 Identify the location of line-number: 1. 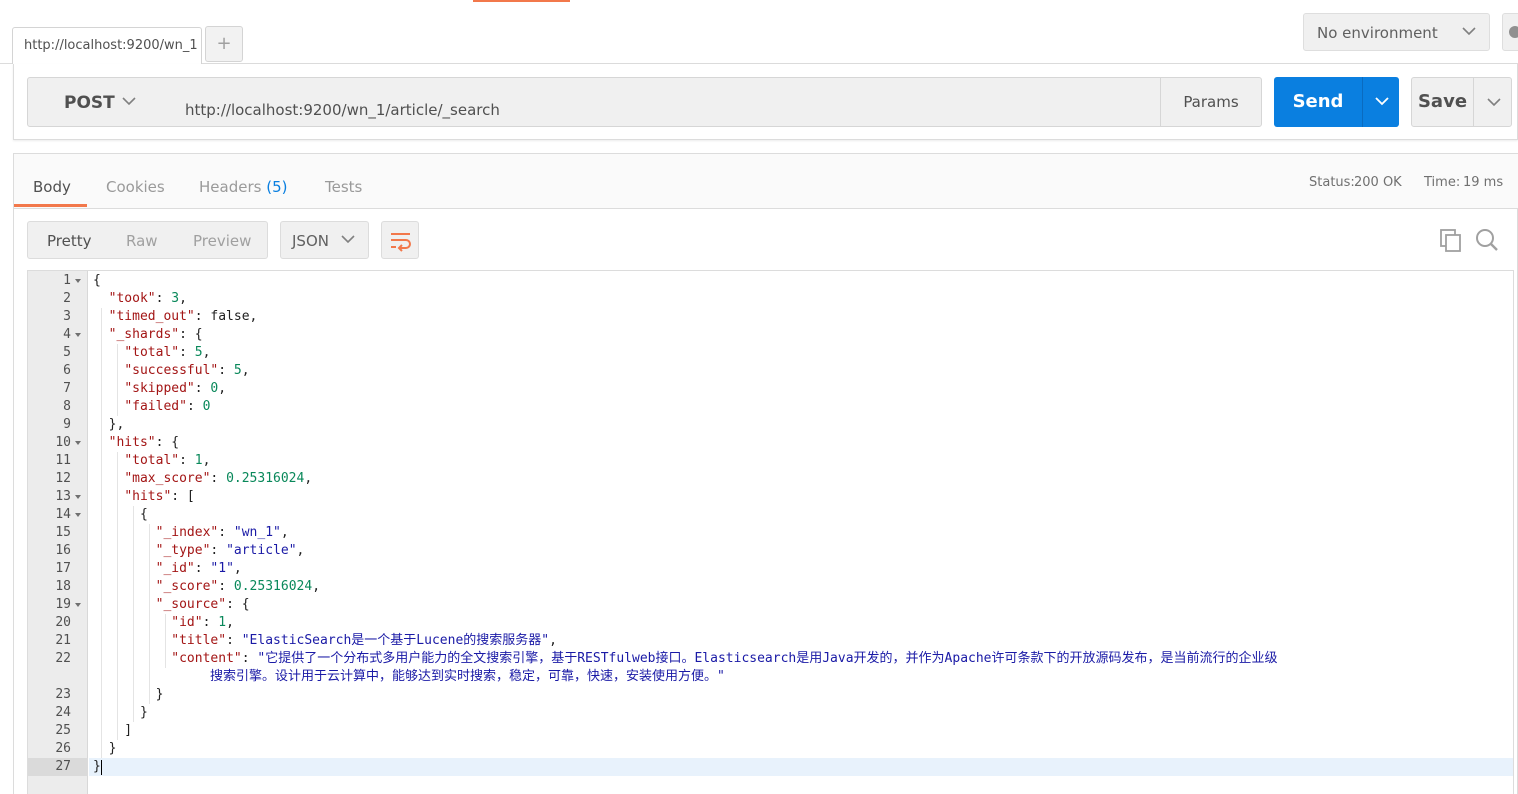
(67, 280).